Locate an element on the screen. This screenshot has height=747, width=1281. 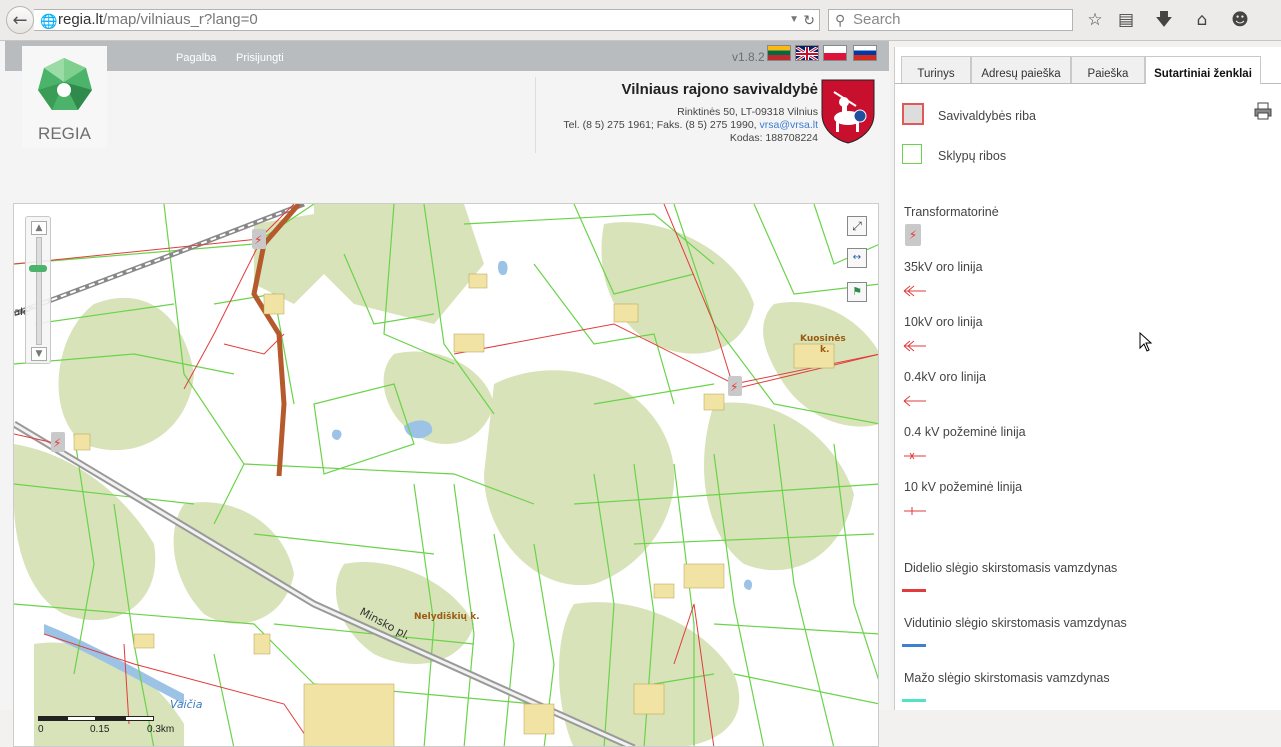
back-icon: ← is located at coordinates (20, 20).